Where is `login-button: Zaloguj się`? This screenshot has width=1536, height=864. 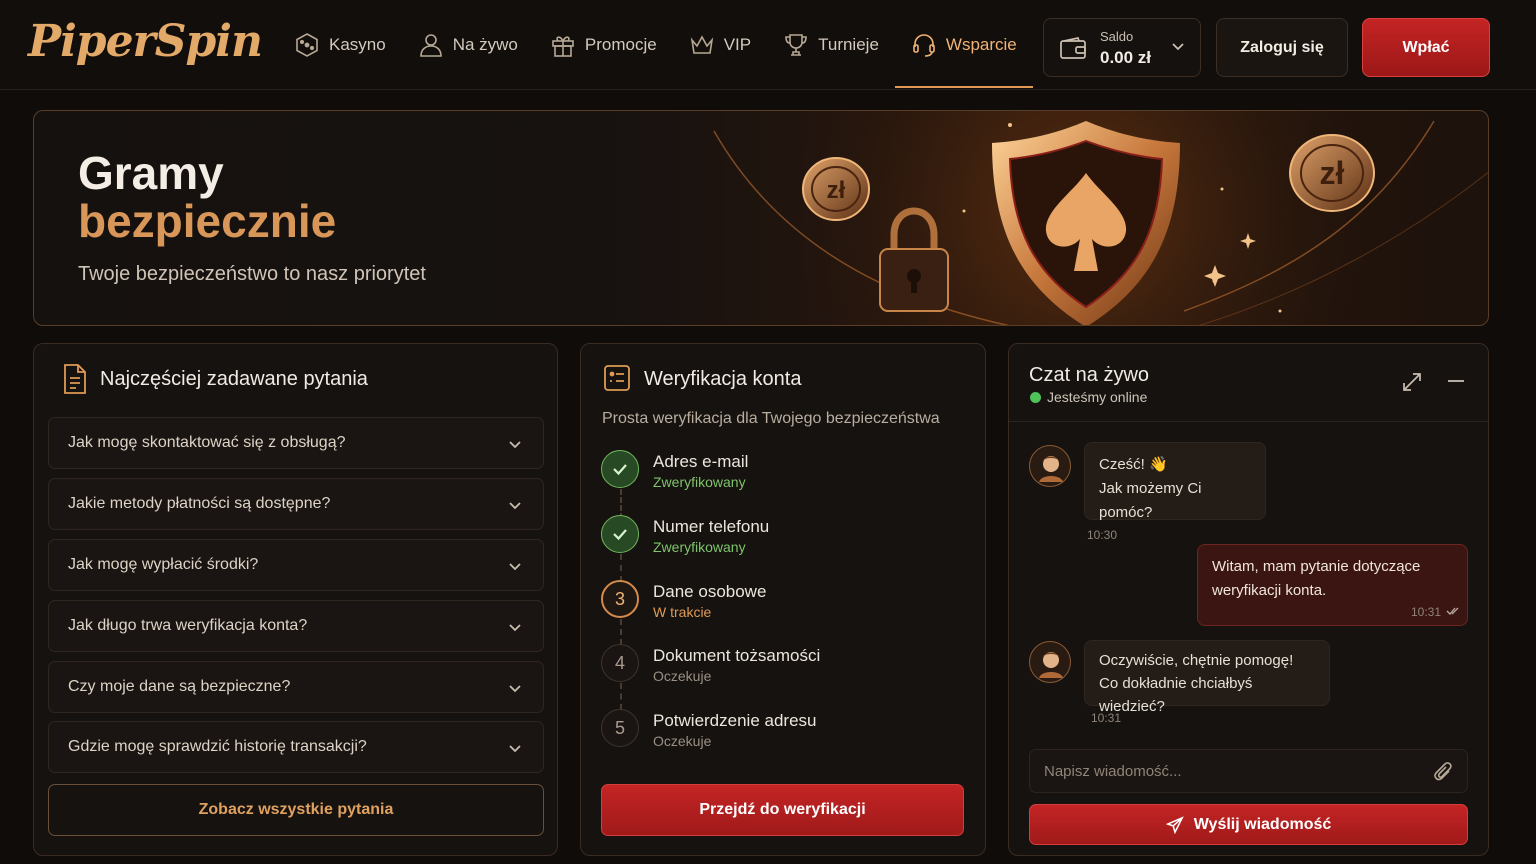
login-button: Zaloguj się is located at coordinates (1282, 47).